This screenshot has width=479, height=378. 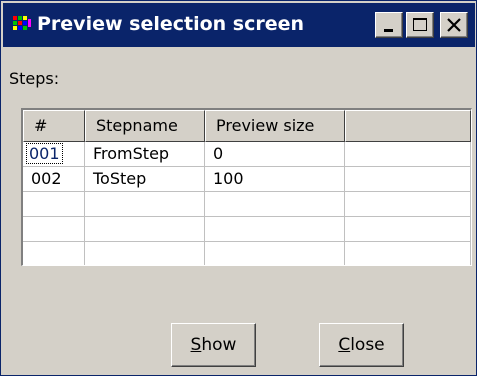 I want to click on close-window-button, so click(x=454, y=25).